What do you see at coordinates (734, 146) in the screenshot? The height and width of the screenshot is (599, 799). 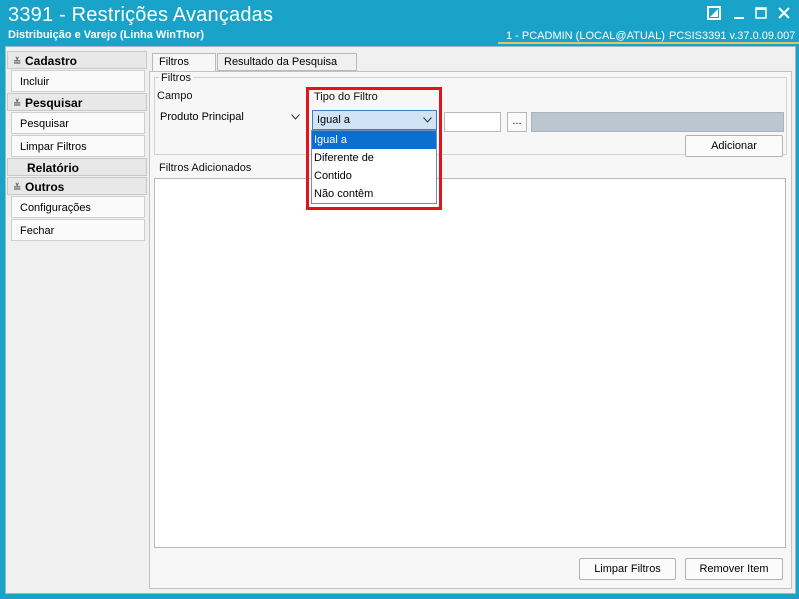 I see `adicionar-button: Adicionar` at bounding box center [734, 146].